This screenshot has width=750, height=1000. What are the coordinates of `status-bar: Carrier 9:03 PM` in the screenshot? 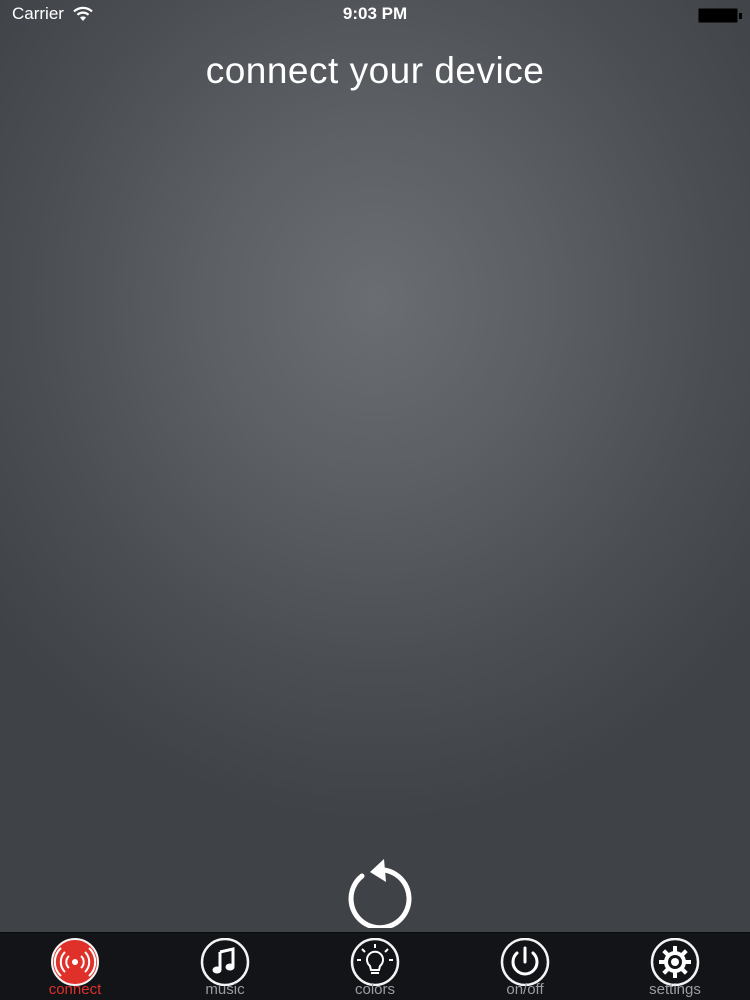 It's located at (375, 15).